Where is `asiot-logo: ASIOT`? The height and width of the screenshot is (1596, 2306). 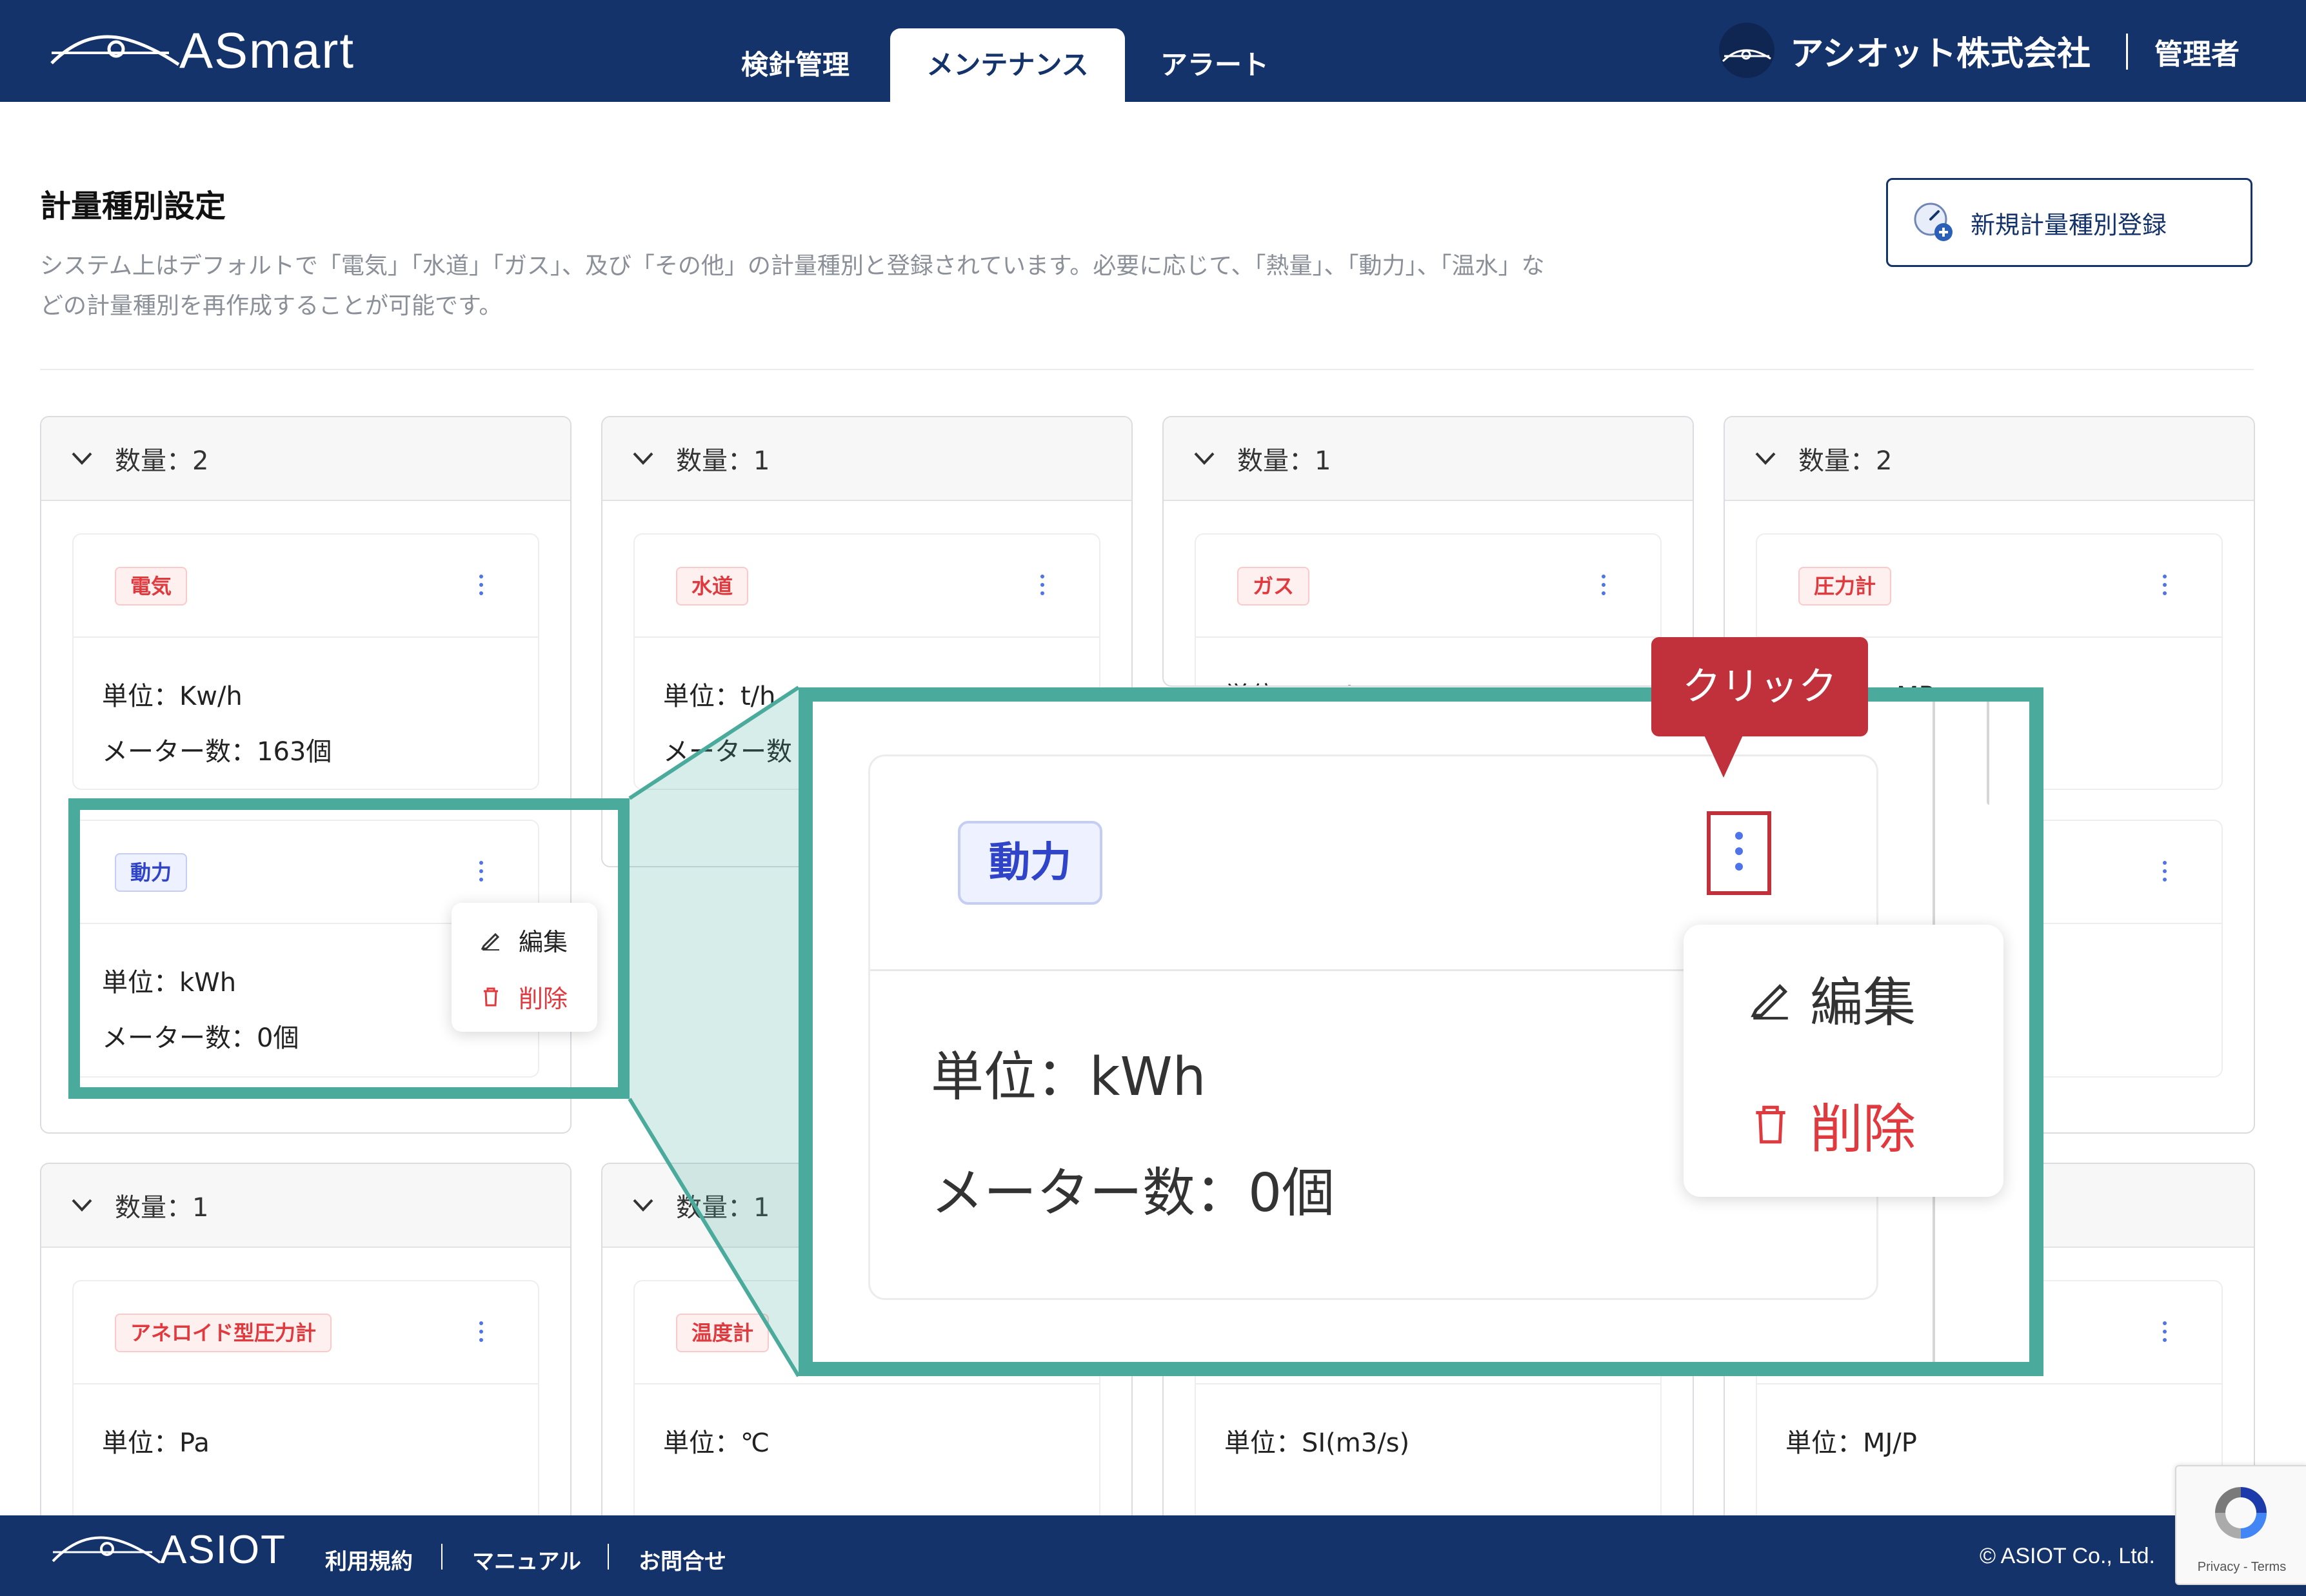 asiot-logo: ASIOT is located at coordinates (167, 1550).